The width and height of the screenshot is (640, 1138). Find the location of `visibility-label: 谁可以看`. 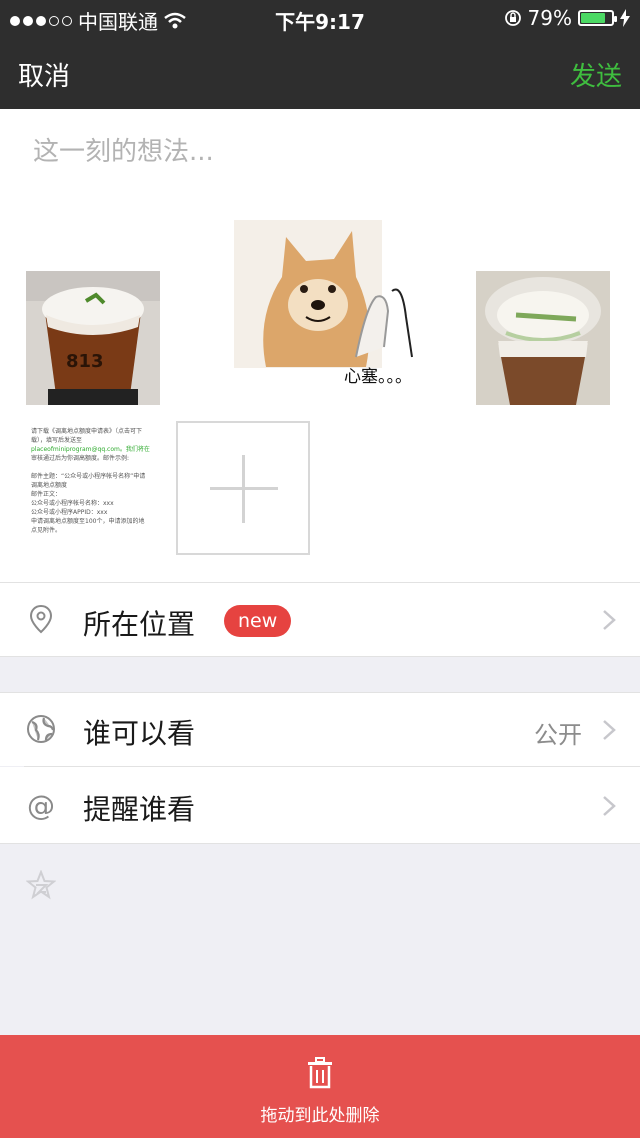

visibility-label: 谁可以看 is located at coordinates (139, 733).